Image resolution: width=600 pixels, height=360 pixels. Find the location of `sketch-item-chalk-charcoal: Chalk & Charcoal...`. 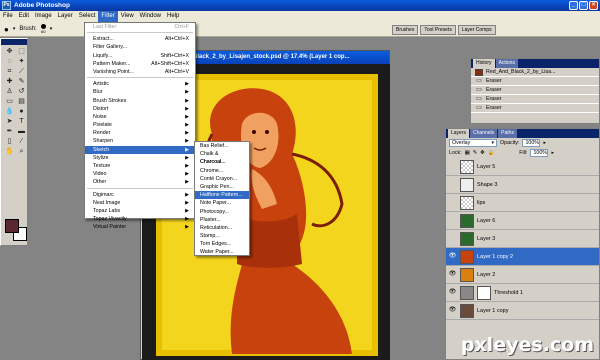

sketch-item-chalk-charcoal: Chalk & Charcoal... is located at coordinates (222, 157).